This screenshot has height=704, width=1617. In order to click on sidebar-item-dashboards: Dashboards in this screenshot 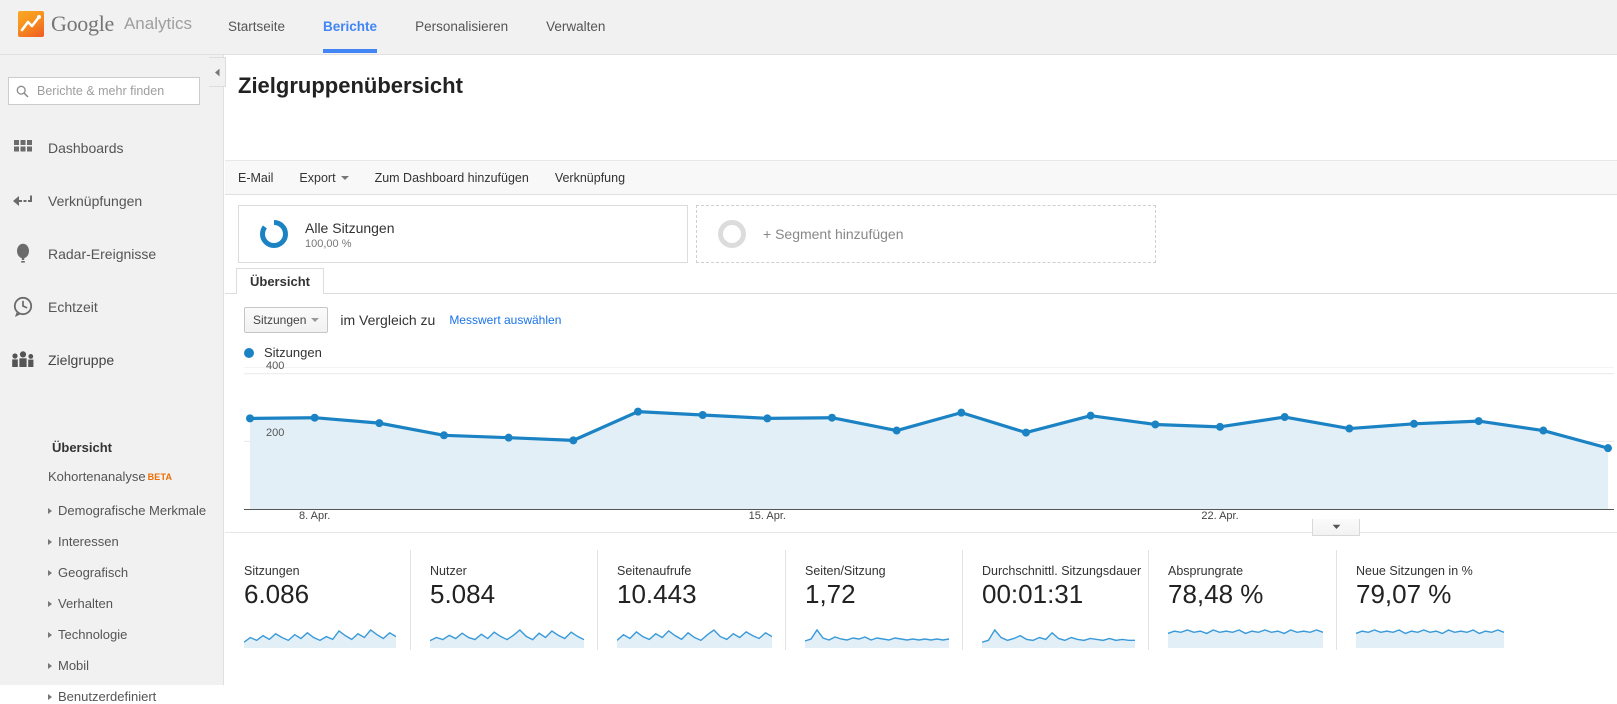, I will do `click(112, 147)`.